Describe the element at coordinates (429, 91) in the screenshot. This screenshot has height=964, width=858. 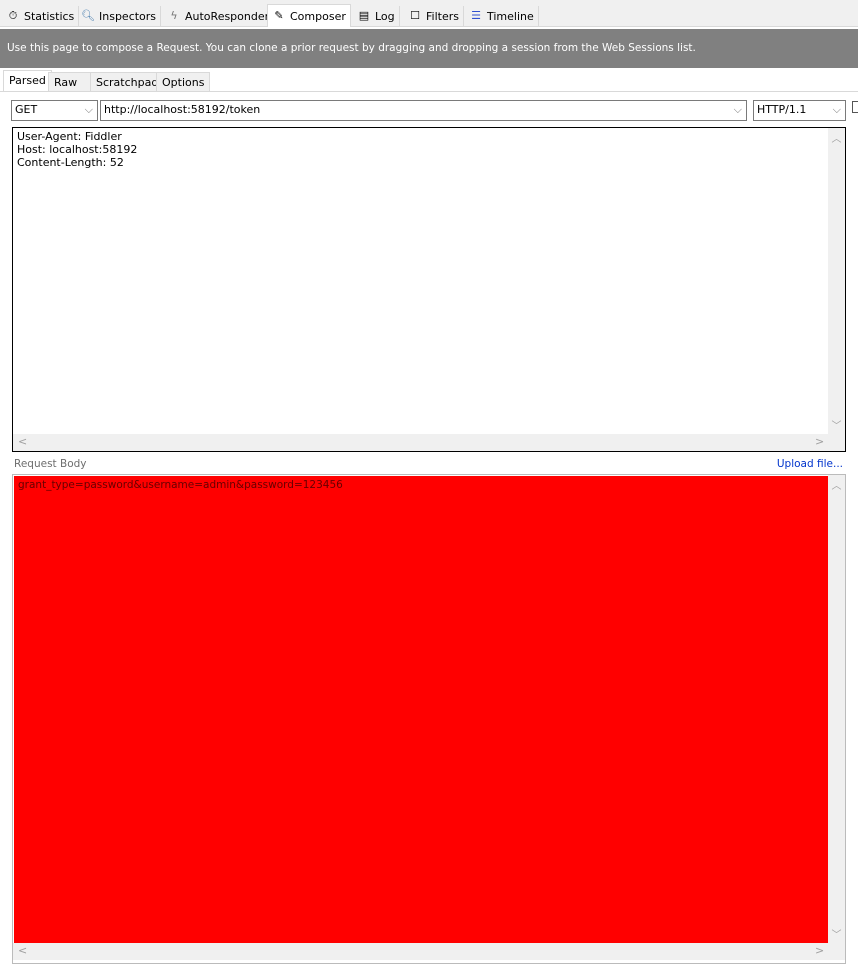
I see `tab-divider` at that location.